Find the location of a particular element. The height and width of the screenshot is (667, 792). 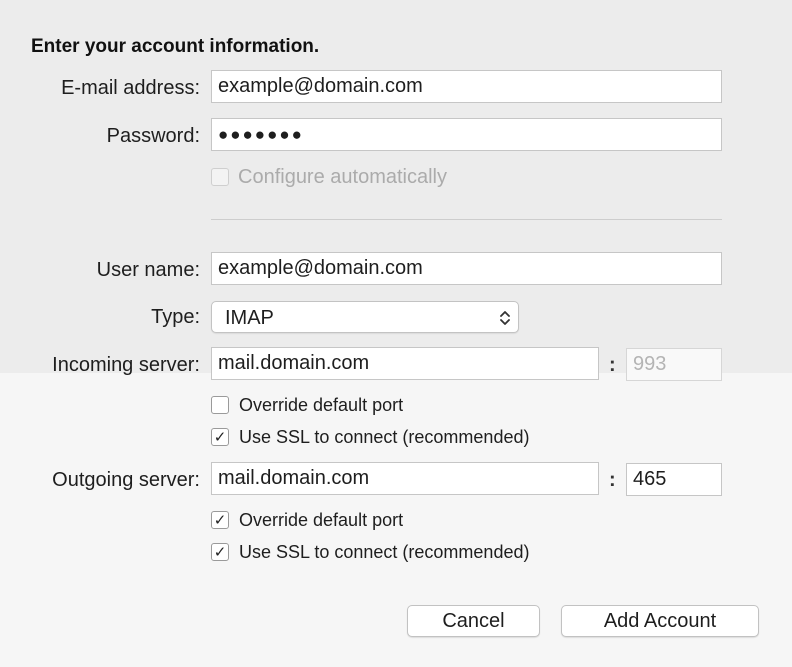

type-select-value: IMAP is located at coordinates (249, 318).